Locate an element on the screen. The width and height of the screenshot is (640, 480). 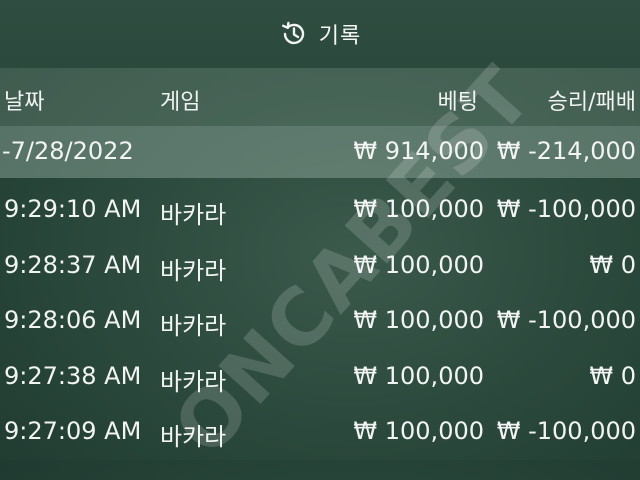
table-row: 9:28:06 AM 바카라 ₩ 100,000 ₩ -100,000 is located at coordinates (320, 317).